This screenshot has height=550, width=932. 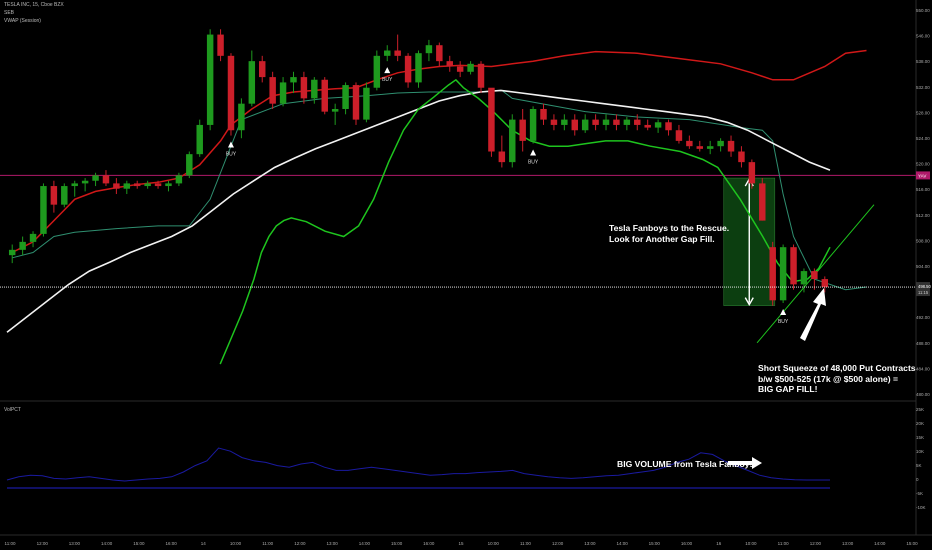 What do you see at coordinates (783, 543) in the screenshot?
I see `time-tick-label: 11:00` at bounding box center [783, 543].